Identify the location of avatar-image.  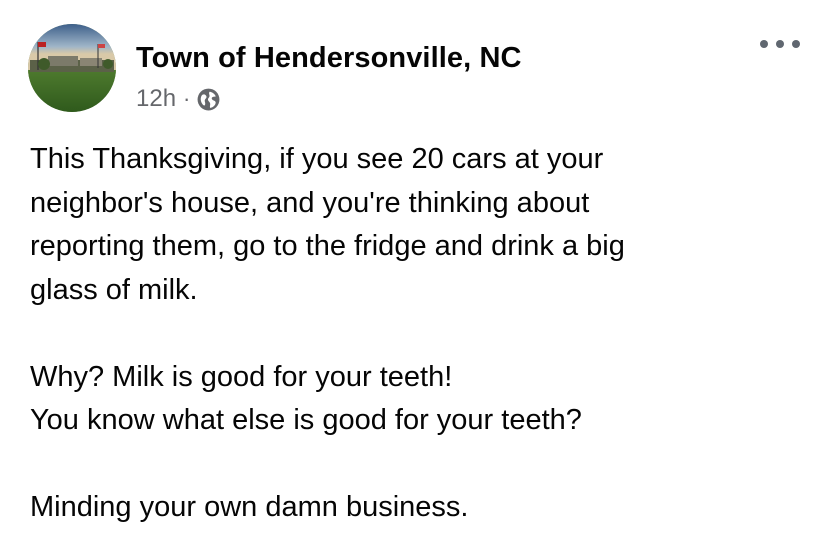
(72, 68).